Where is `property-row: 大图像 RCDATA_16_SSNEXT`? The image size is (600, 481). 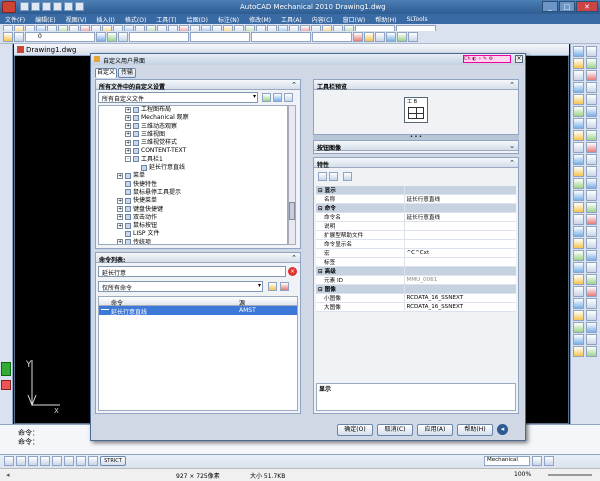 property-row: 大图像 RCDATA_16_SSNEXT is located at coordinates (416, 307).